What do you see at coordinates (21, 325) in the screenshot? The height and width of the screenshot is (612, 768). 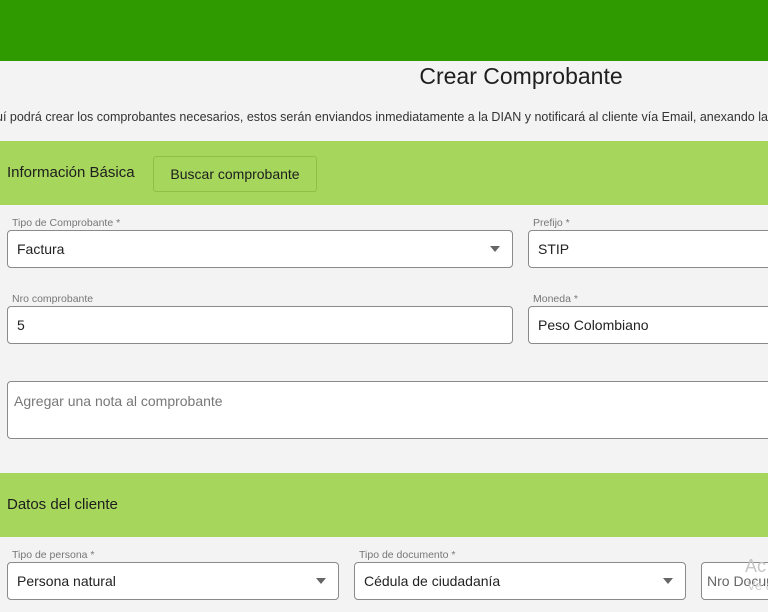 I see `voucher-number-value: 5` at bounding box center [21, 325].